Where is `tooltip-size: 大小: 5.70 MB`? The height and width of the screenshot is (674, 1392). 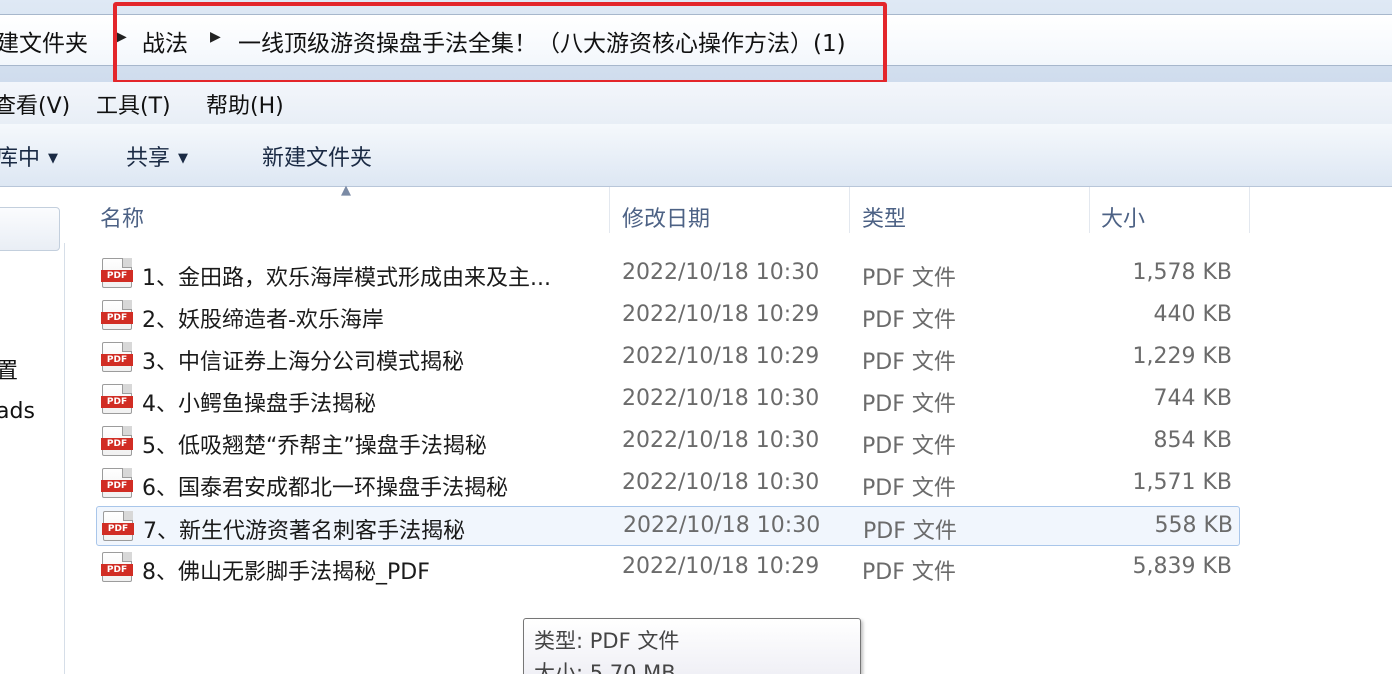 tooltip-size: 大小: 5.70 MB is located at coordinates (605, 667).